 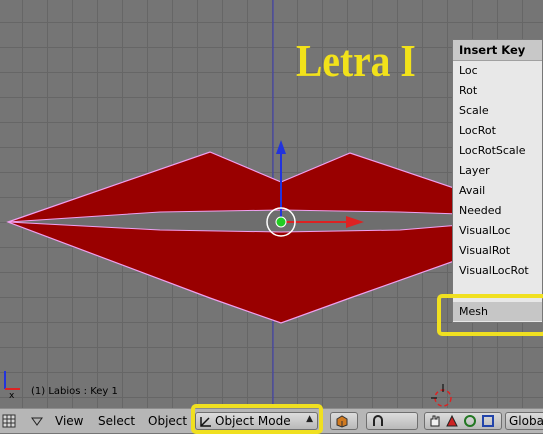 What do you see at coordinates (490, 315) in the screenshot?
I see `mesh-highlight-box` at bounding box center [490, 315].